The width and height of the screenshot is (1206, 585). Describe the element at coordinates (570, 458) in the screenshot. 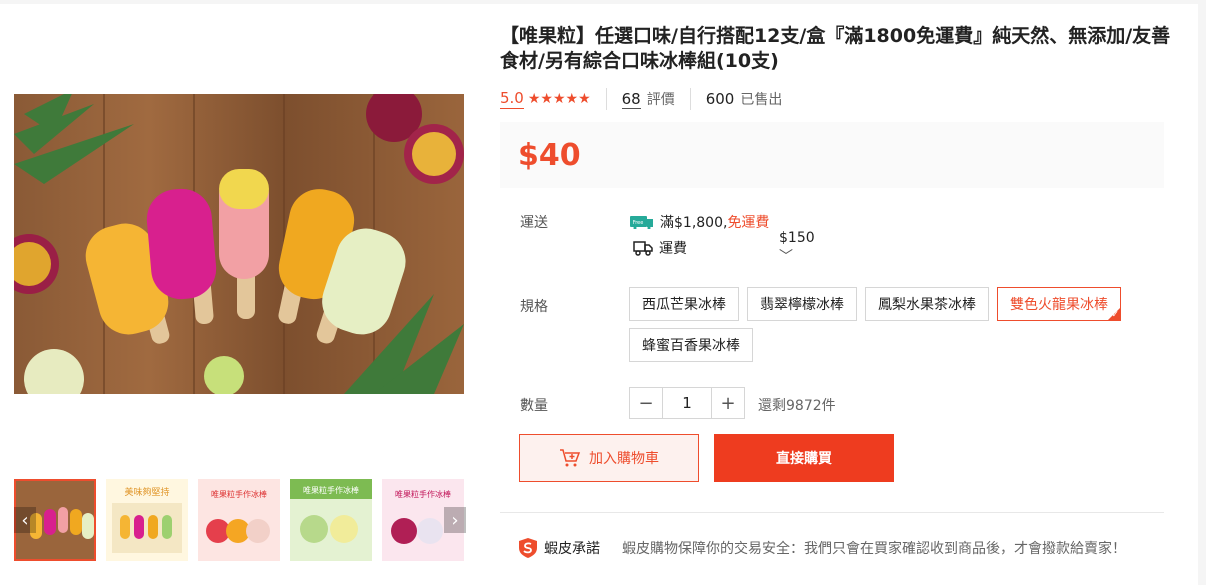

I see `add-to-cart-icon` at that location.